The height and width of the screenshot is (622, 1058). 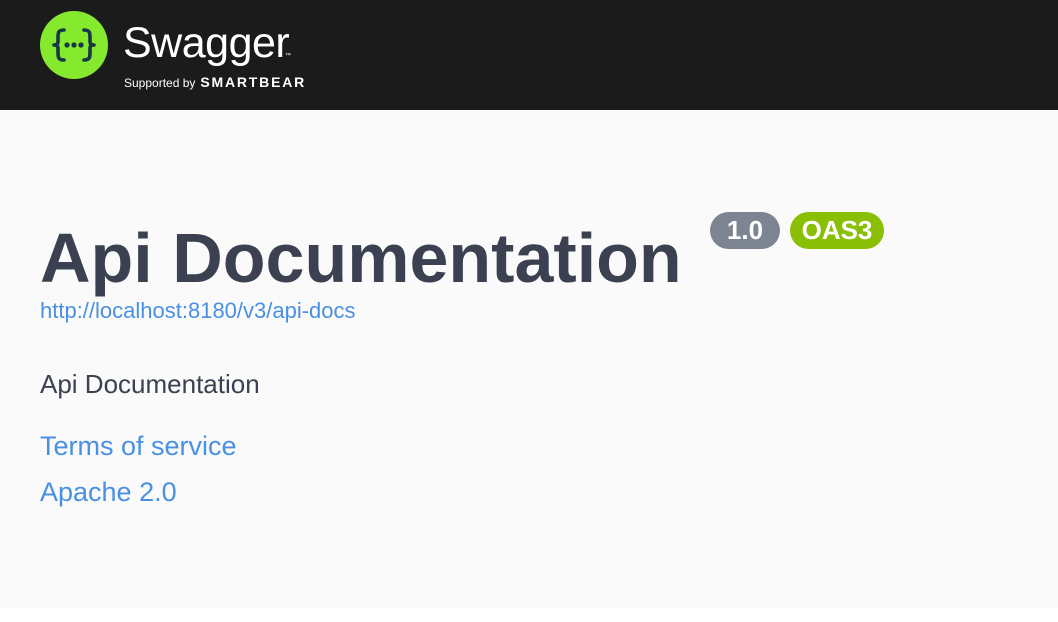 What do you see at coordinates (361, 258) in the screenshot?
I see `page-title: Api Documentation` at bounding box center [361, 258].